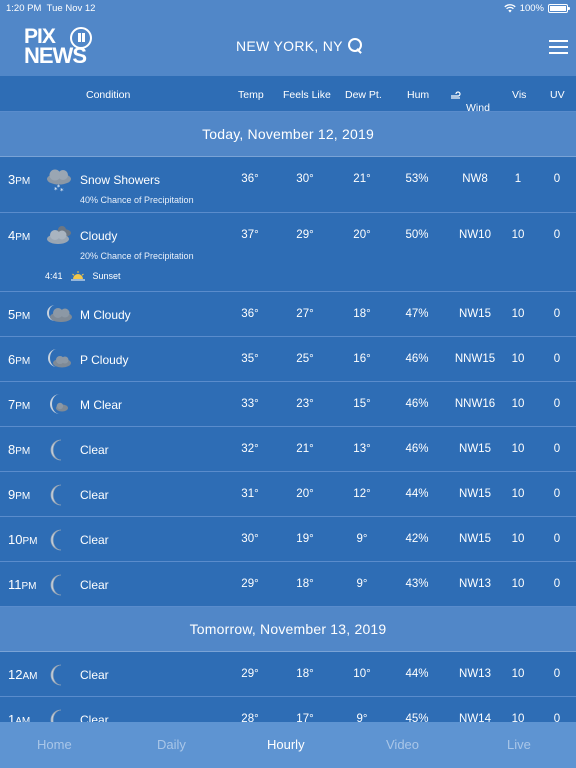  I want to click on hourly-row: 5PM M Cloudy 36° 27° 18° 47% NW15 10 0, so click(288, 314).